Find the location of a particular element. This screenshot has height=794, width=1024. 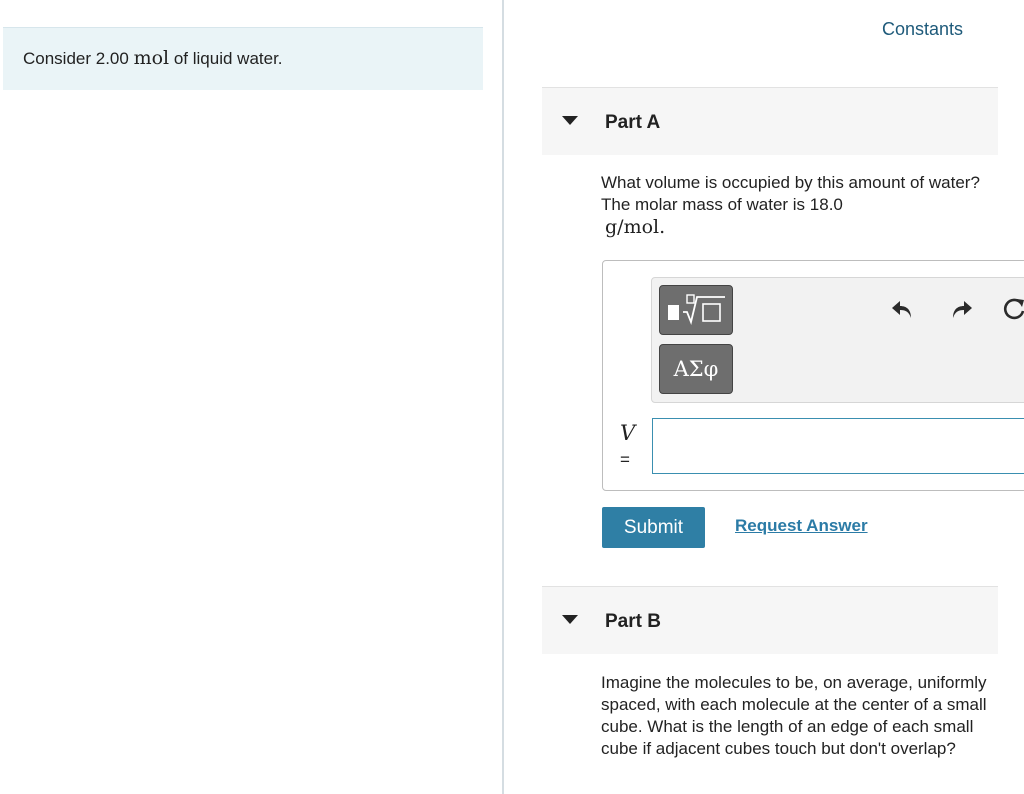

variable-label: V is located at coordinates (628, 433).